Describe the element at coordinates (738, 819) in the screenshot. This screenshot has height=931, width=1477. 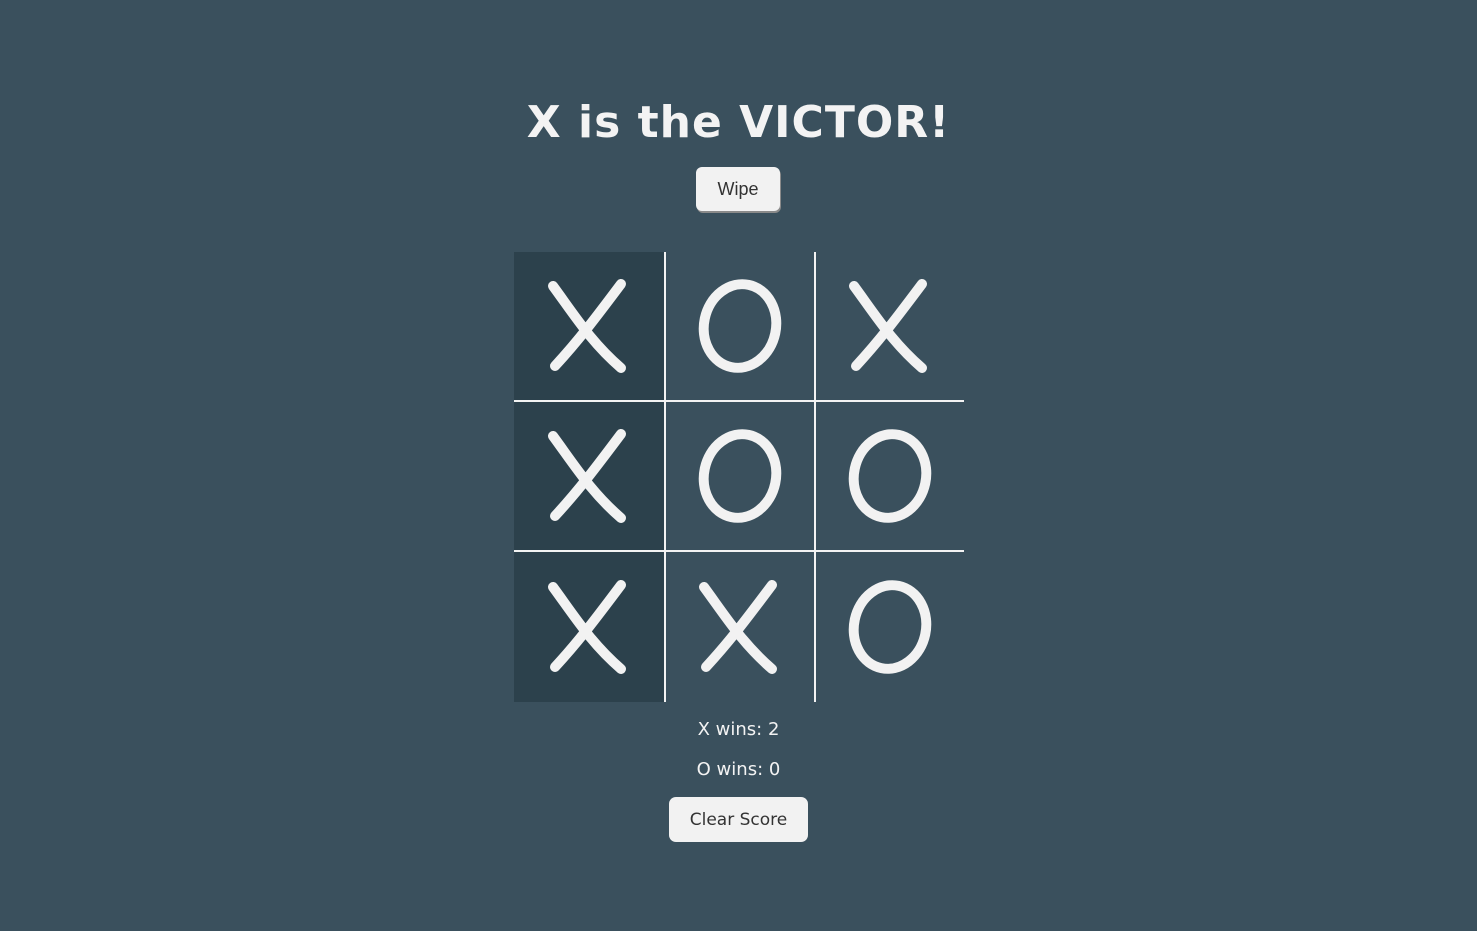
I see `clear-score-button: Clear Score` at that location.